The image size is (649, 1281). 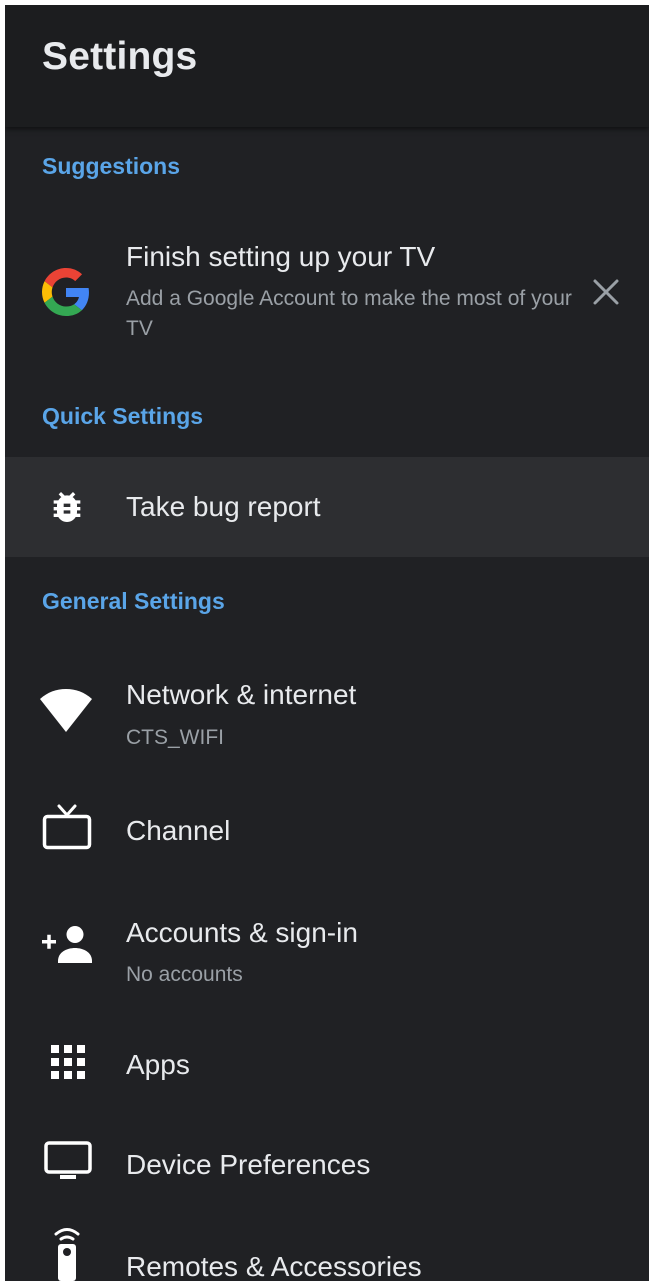 What do you see at coordinates (178, 830) in the screenshot?
I see `general-item-label: Channel` at bounding box center [178, 830].